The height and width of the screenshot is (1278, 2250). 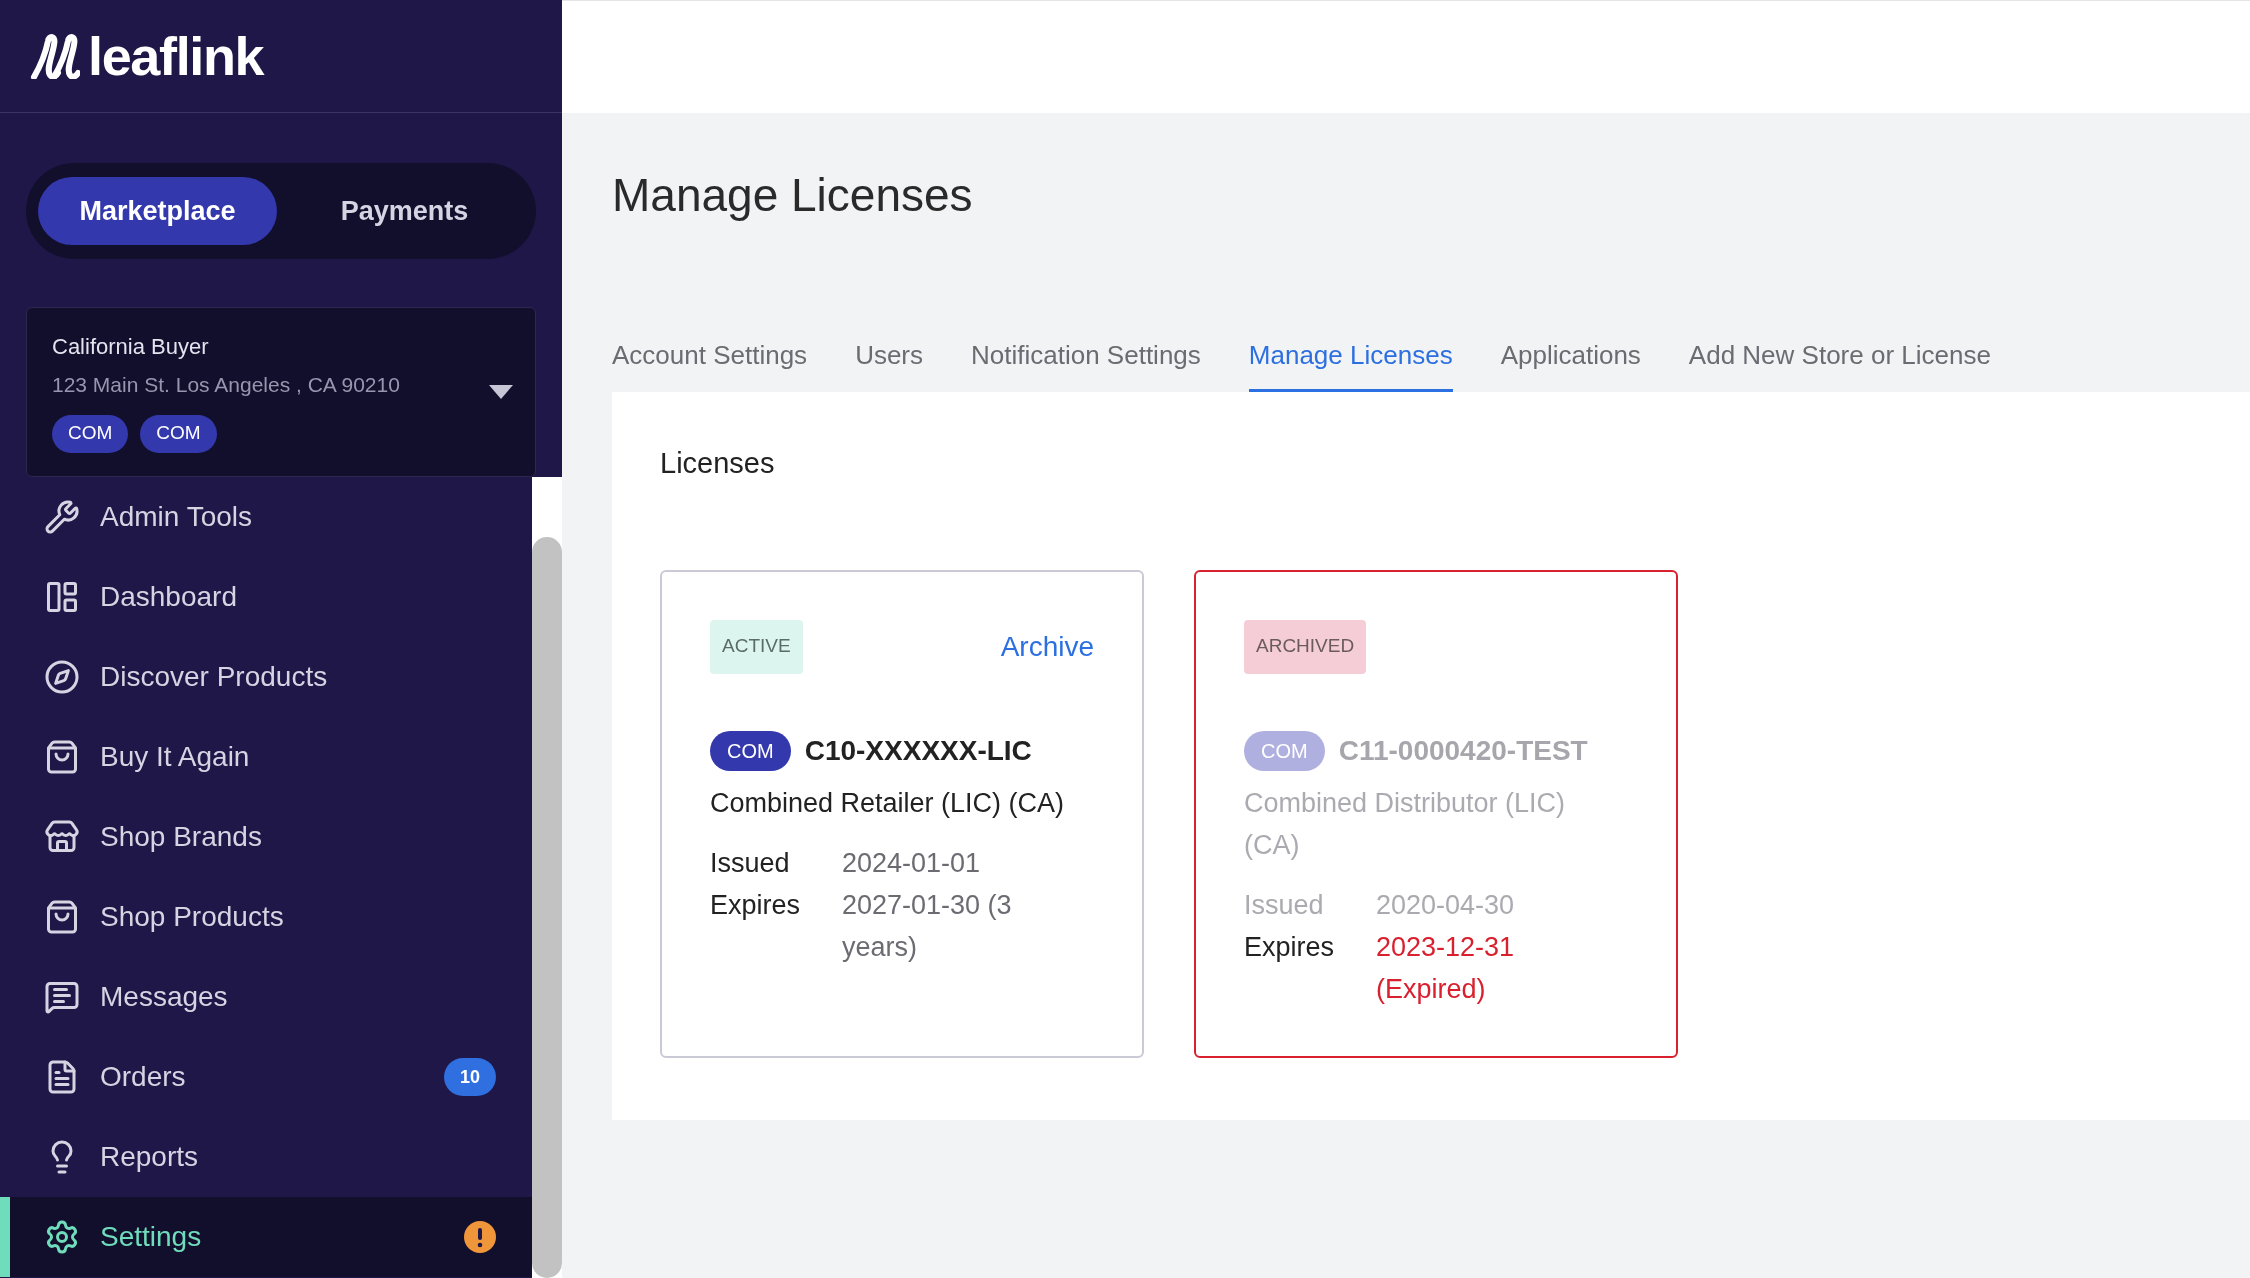 What do you see at coordinates (793, 195) in the screenshot?
I see `page-title: Manage Licenses` at bounding box center [793, 195].